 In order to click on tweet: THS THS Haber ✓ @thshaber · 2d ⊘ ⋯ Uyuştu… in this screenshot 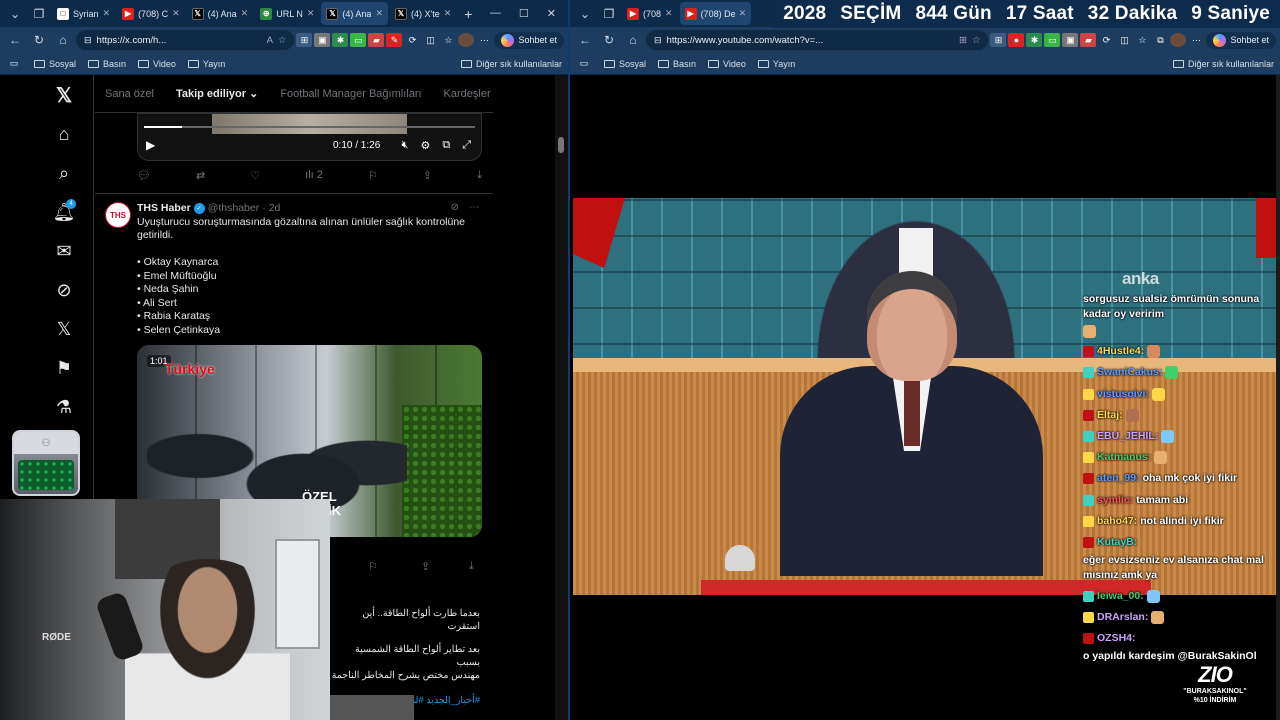, I will do `click(294, 365)`.